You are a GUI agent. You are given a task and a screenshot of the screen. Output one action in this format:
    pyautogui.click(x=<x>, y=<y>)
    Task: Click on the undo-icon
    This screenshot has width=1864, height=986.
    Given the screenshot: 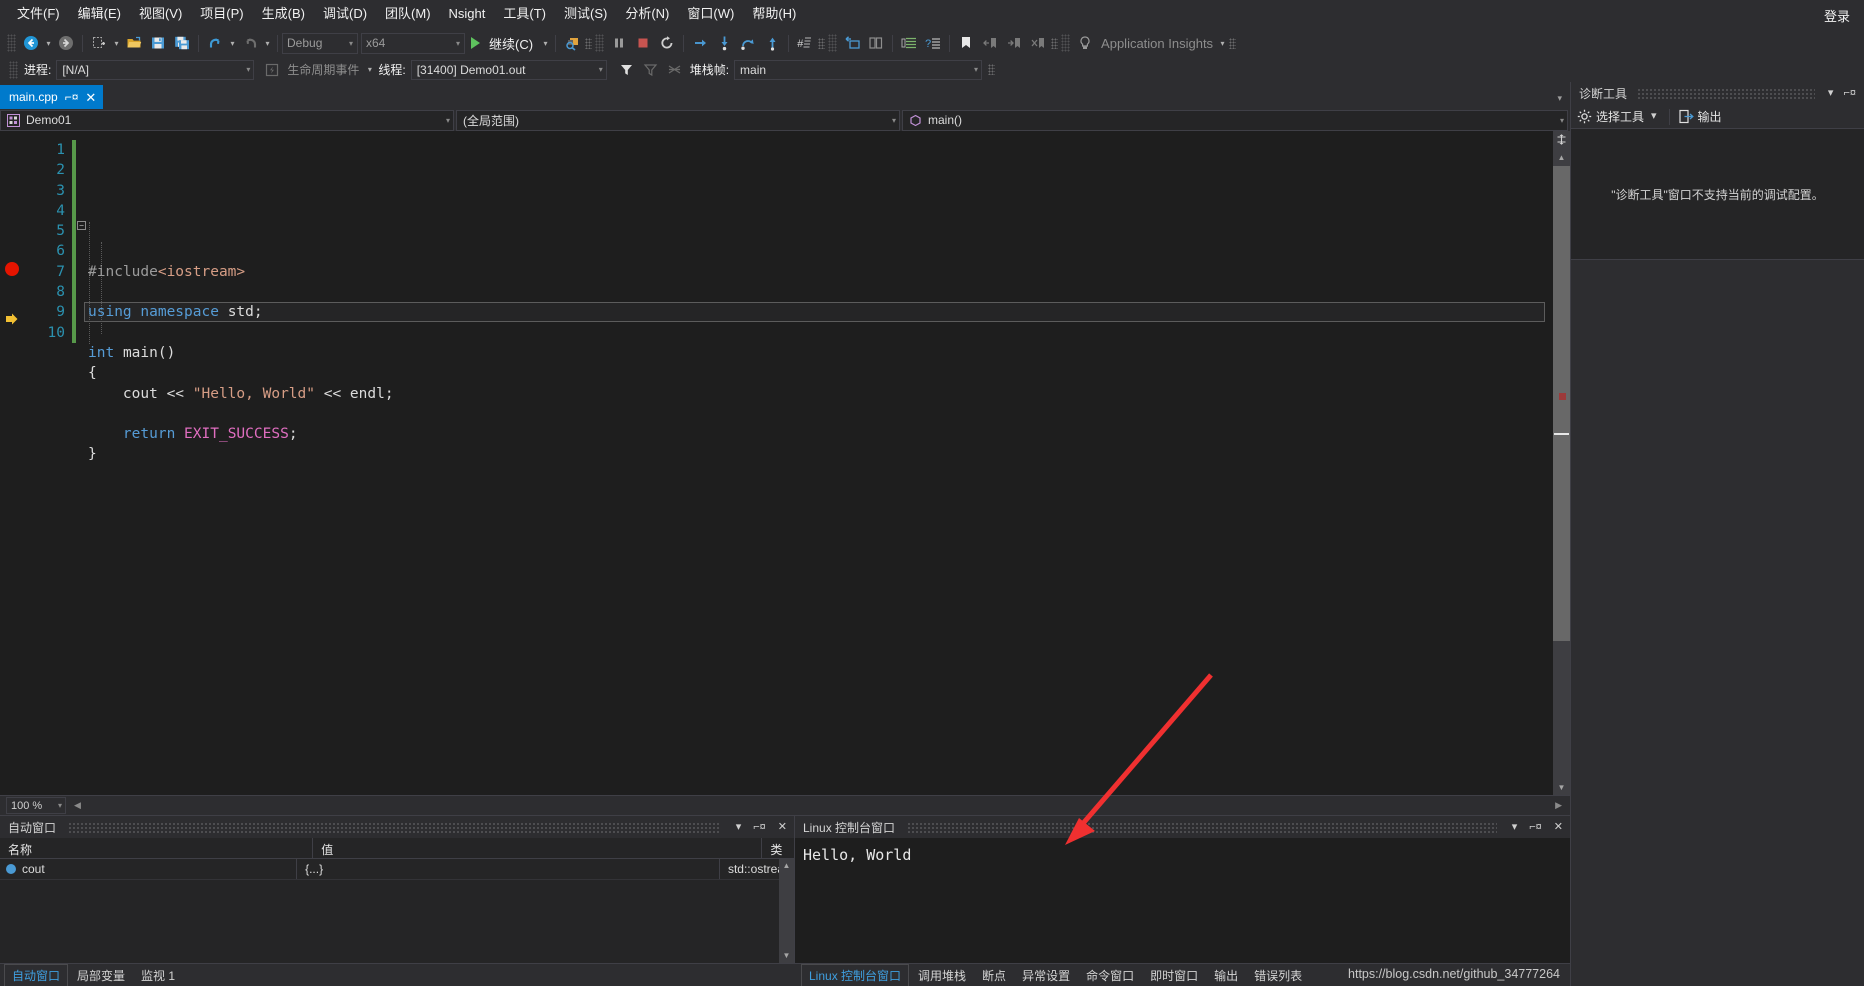 What is the action you would take?
    pyautogui.click(x=215, y=43)
    